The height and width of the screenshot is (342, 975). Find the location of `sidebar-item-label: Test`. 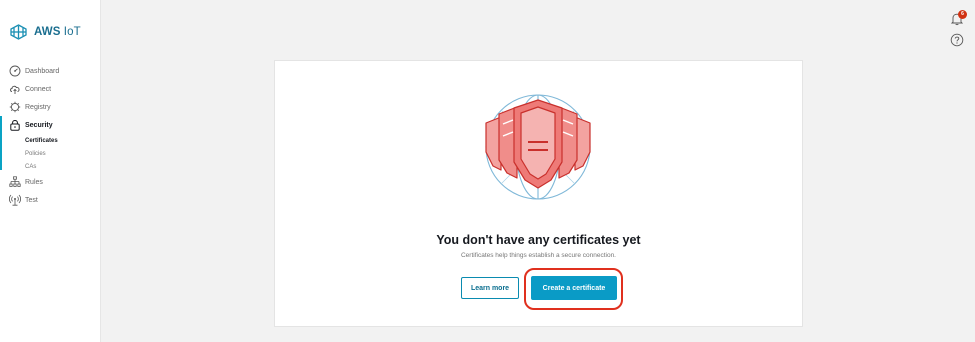

sidebar-item-label: Test is located at coordinates (31, 200).